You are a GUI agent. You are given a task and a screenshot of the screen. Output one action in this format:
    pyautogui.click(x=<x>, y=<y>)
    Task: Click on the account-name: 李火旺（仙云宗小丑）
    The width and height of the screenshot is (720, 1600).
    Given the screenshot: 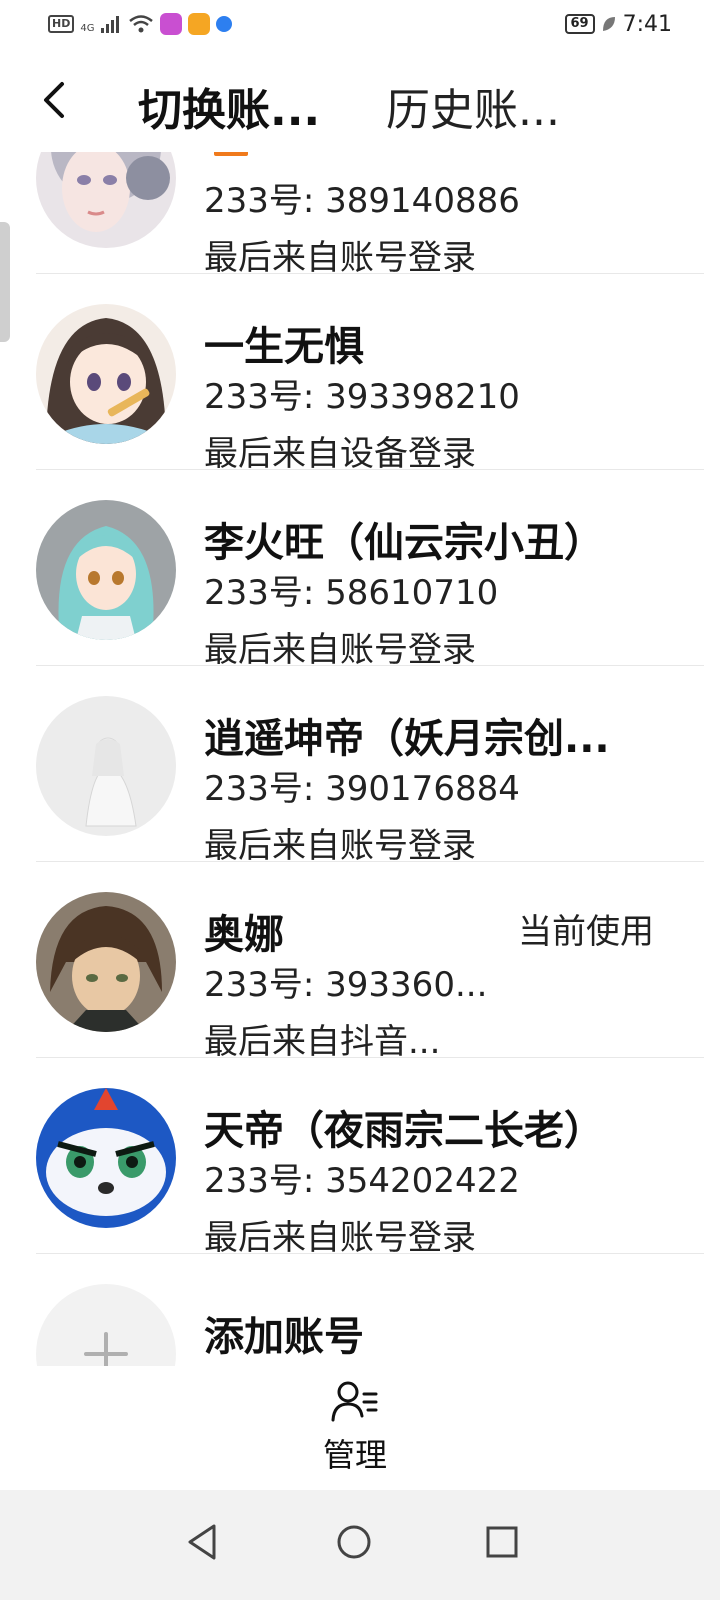 What is the action you would take?
    pyautogui.click(x=404, y=543)
    